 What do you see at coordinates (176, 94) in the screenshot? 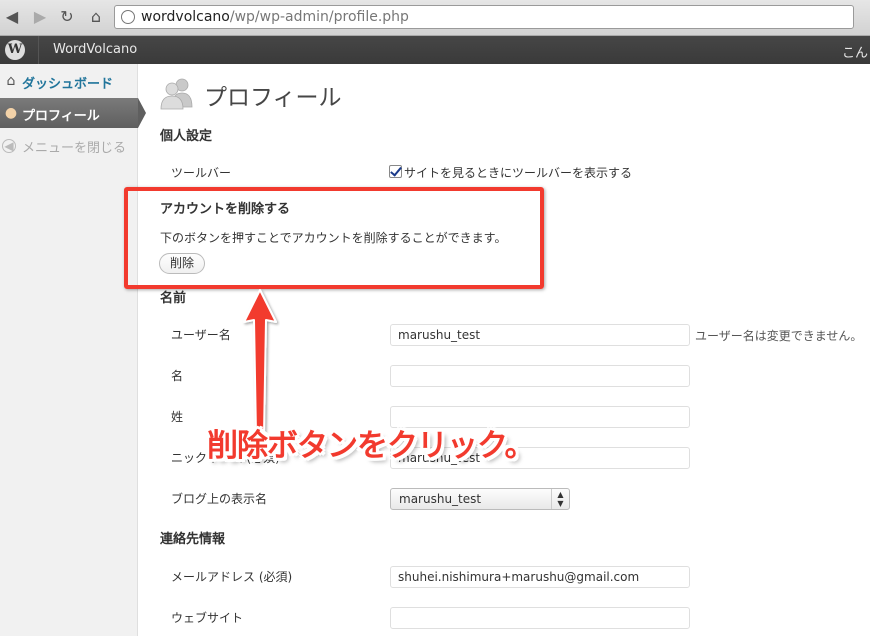
I see `users-icon` at bounding box center [176, 94].